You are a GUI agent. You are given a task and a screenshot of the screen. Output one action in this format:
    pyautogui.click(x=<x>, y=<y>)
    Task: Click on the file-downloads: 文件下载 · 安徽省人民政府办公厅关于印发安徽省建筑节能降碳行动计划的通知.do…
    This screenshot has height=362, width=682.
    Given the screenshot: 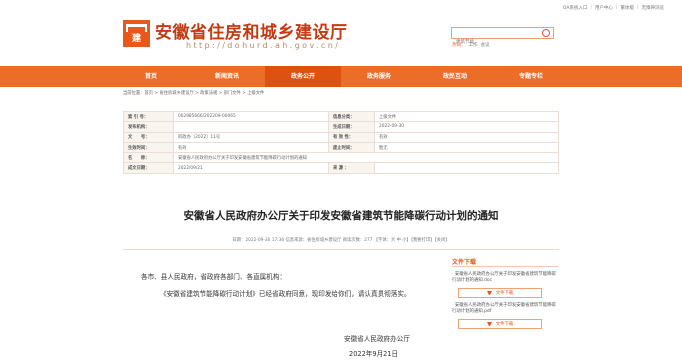 What is the action you would take?
    pyautogui.click(x=505, y=293)
    